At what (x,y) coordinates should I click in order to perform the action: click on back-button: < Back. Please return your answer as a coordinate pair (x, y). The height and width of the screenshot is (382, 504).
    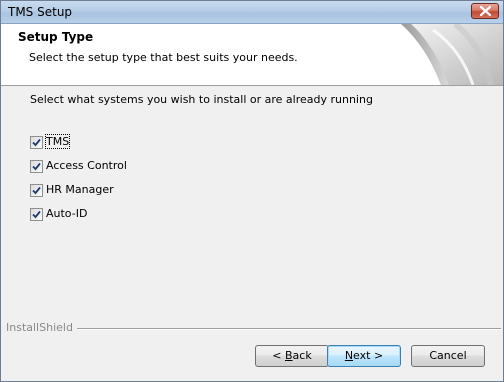
    Looking at the image, I should click on (292, 356).